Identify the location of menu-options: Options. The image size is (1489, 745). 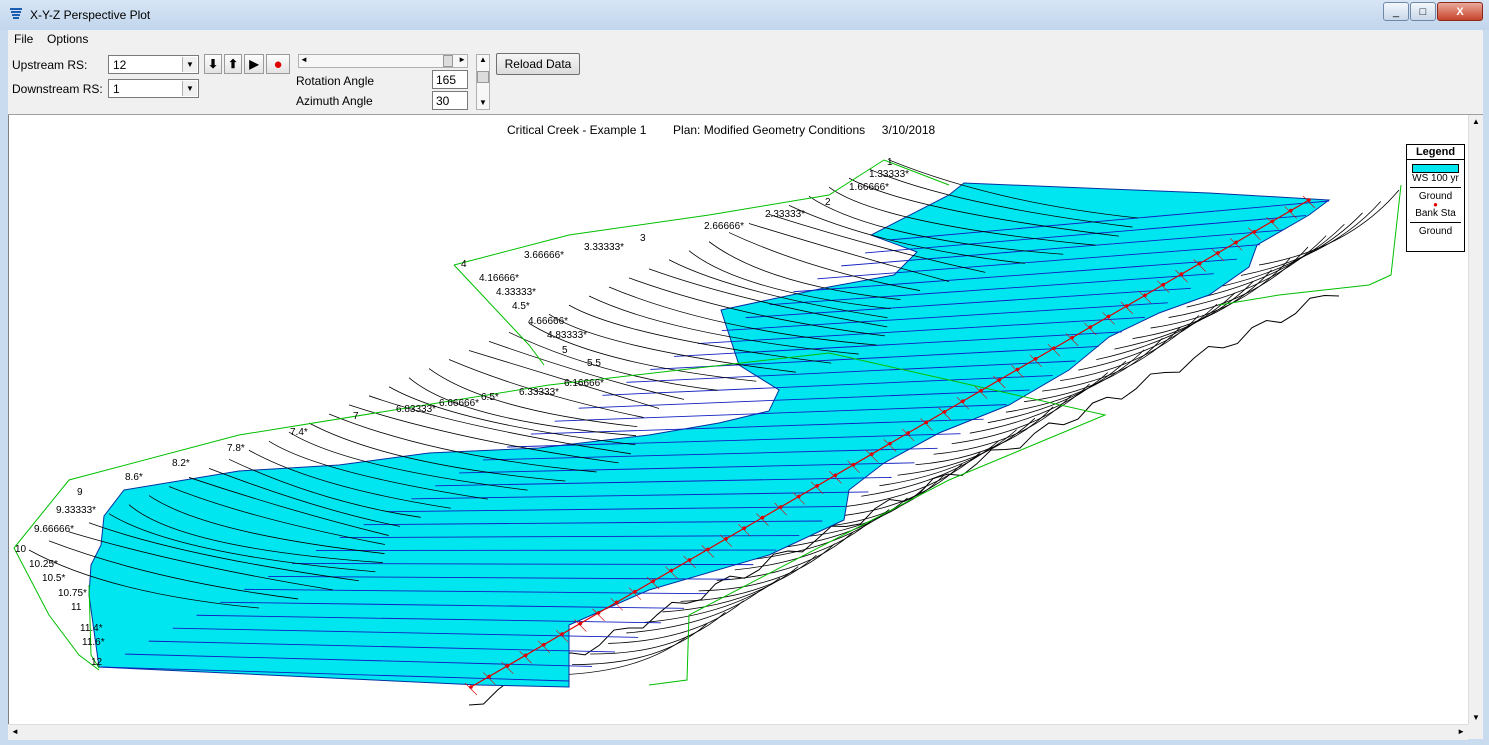
(67, 39).